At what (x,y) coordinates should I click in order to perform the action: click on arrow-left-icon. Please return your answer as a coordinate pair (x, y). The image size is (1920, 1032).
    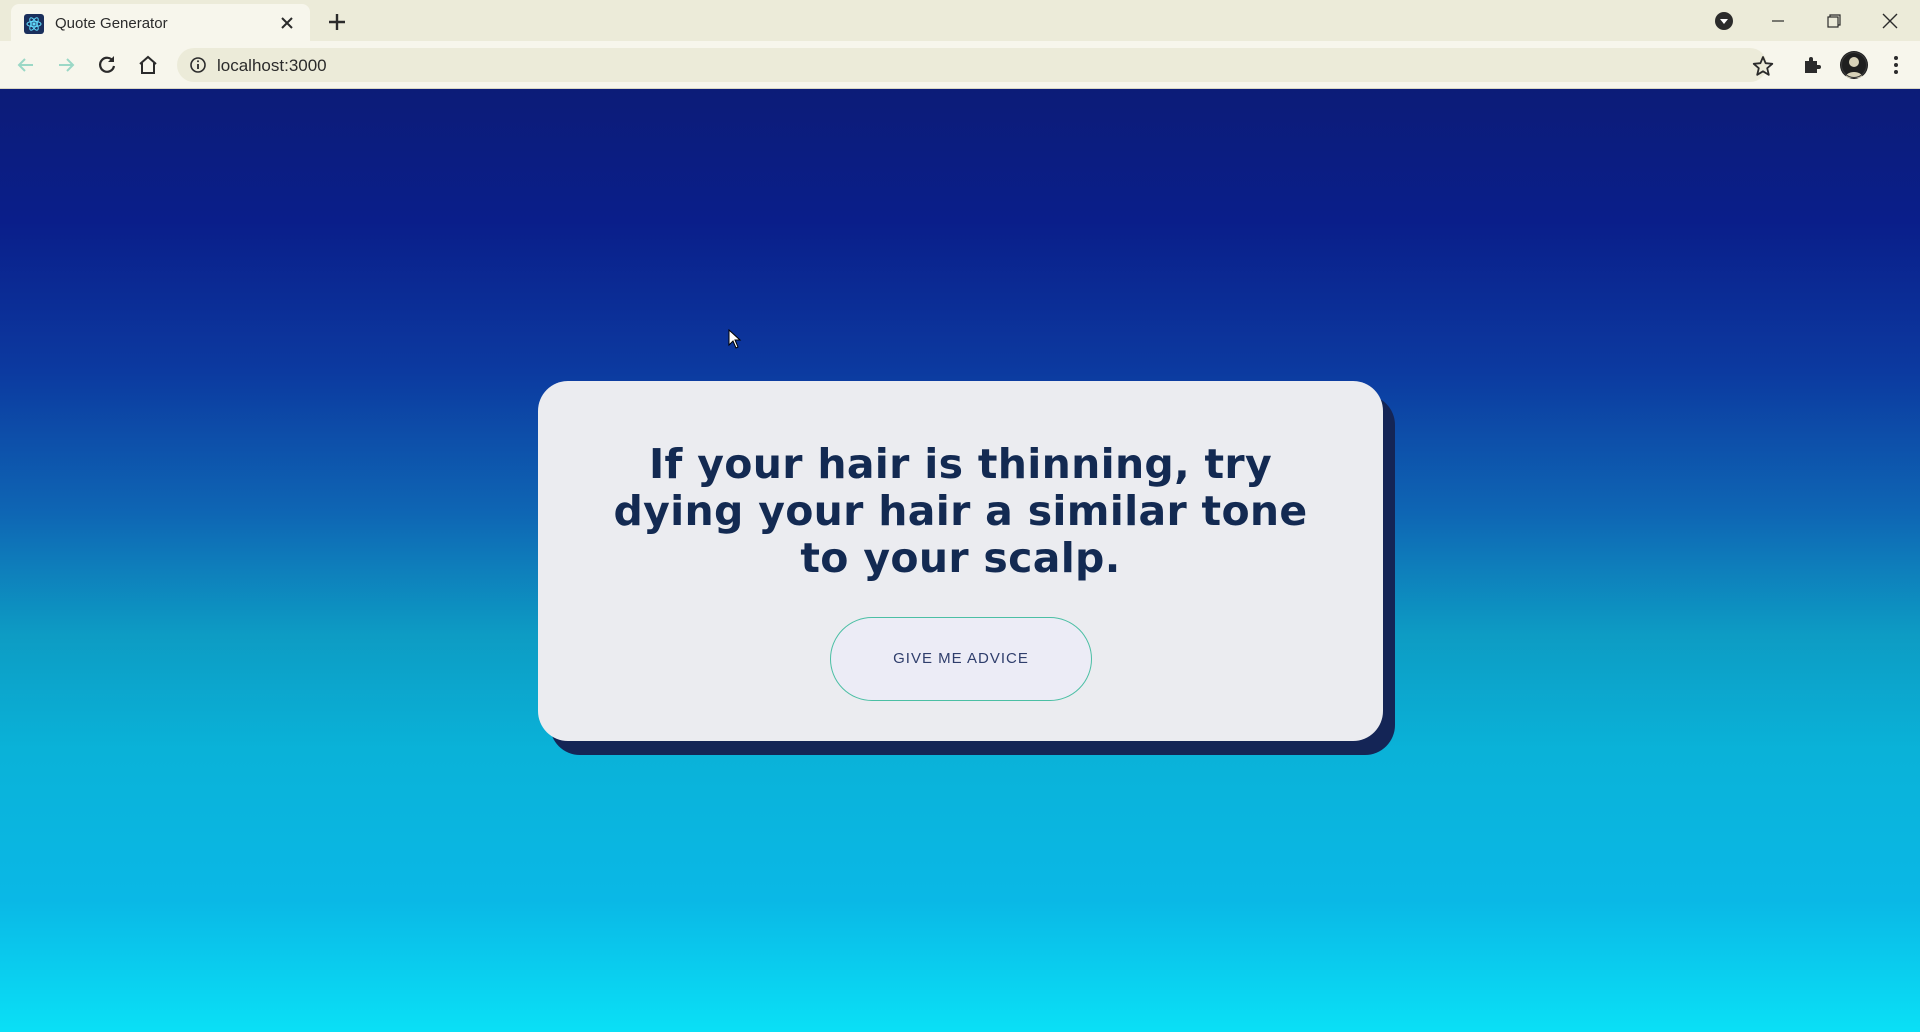
    Looking at the image, I should click on (26, 65).